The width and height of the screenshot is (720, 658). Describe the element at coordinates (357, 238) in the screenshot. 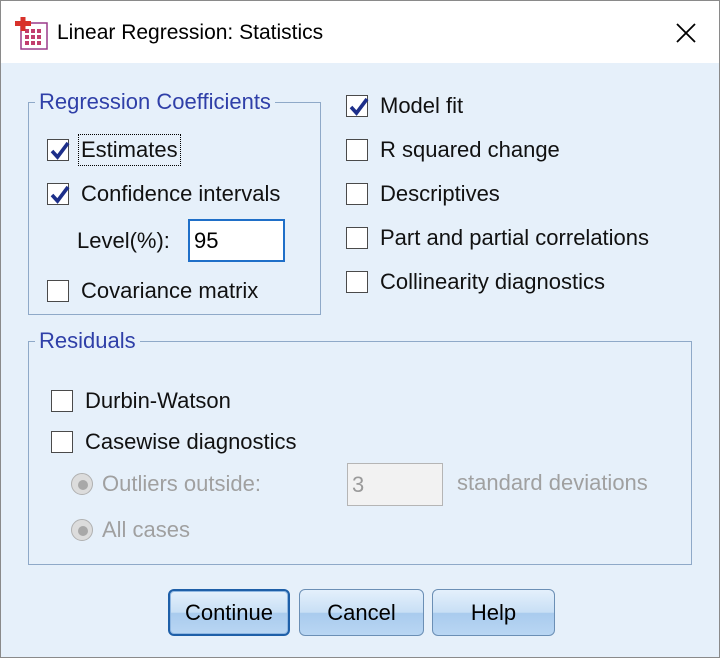

I see `part-partial-correlations-checkbox` at that location.